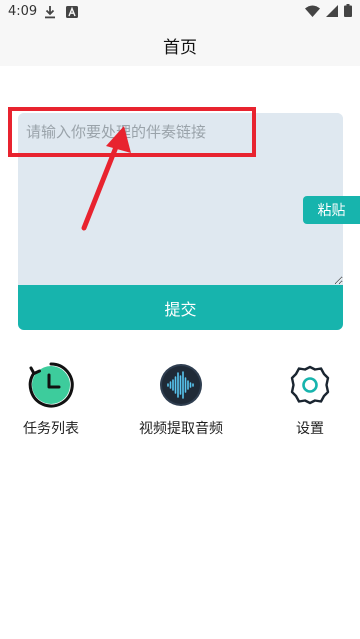 The image size is (360, 639). Describe the element at coordinates (51, 385) in the screenshot. I see `task-clock-icon` at that location.